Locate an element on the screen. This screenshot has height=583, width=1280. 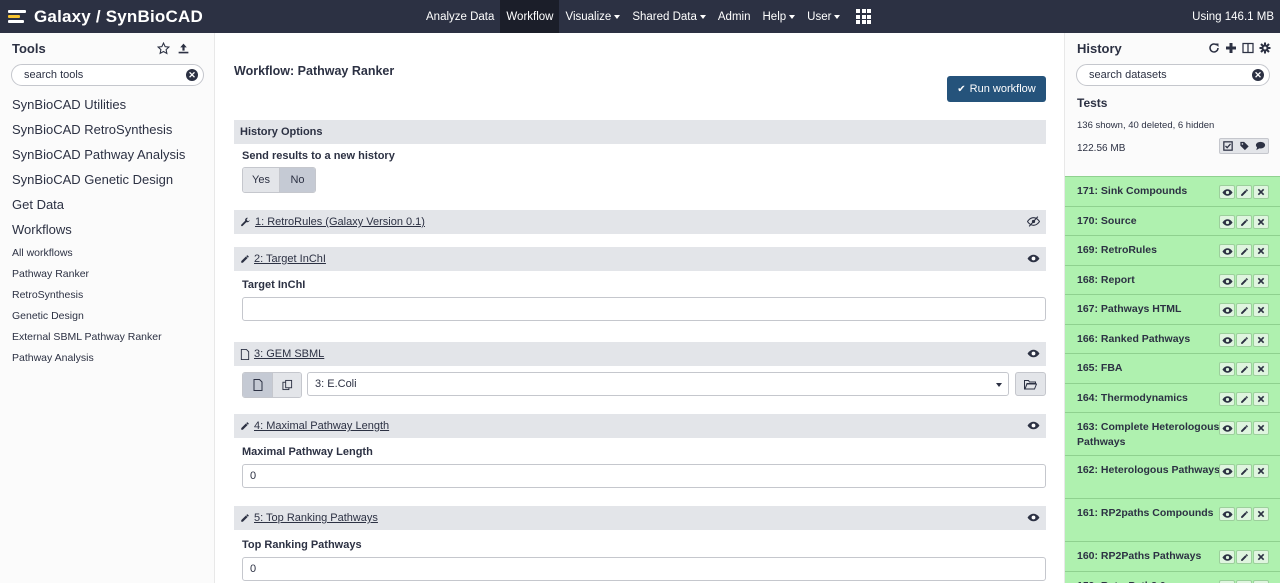
dataset-item: 170: Source is located at coordinates (1172, 220).